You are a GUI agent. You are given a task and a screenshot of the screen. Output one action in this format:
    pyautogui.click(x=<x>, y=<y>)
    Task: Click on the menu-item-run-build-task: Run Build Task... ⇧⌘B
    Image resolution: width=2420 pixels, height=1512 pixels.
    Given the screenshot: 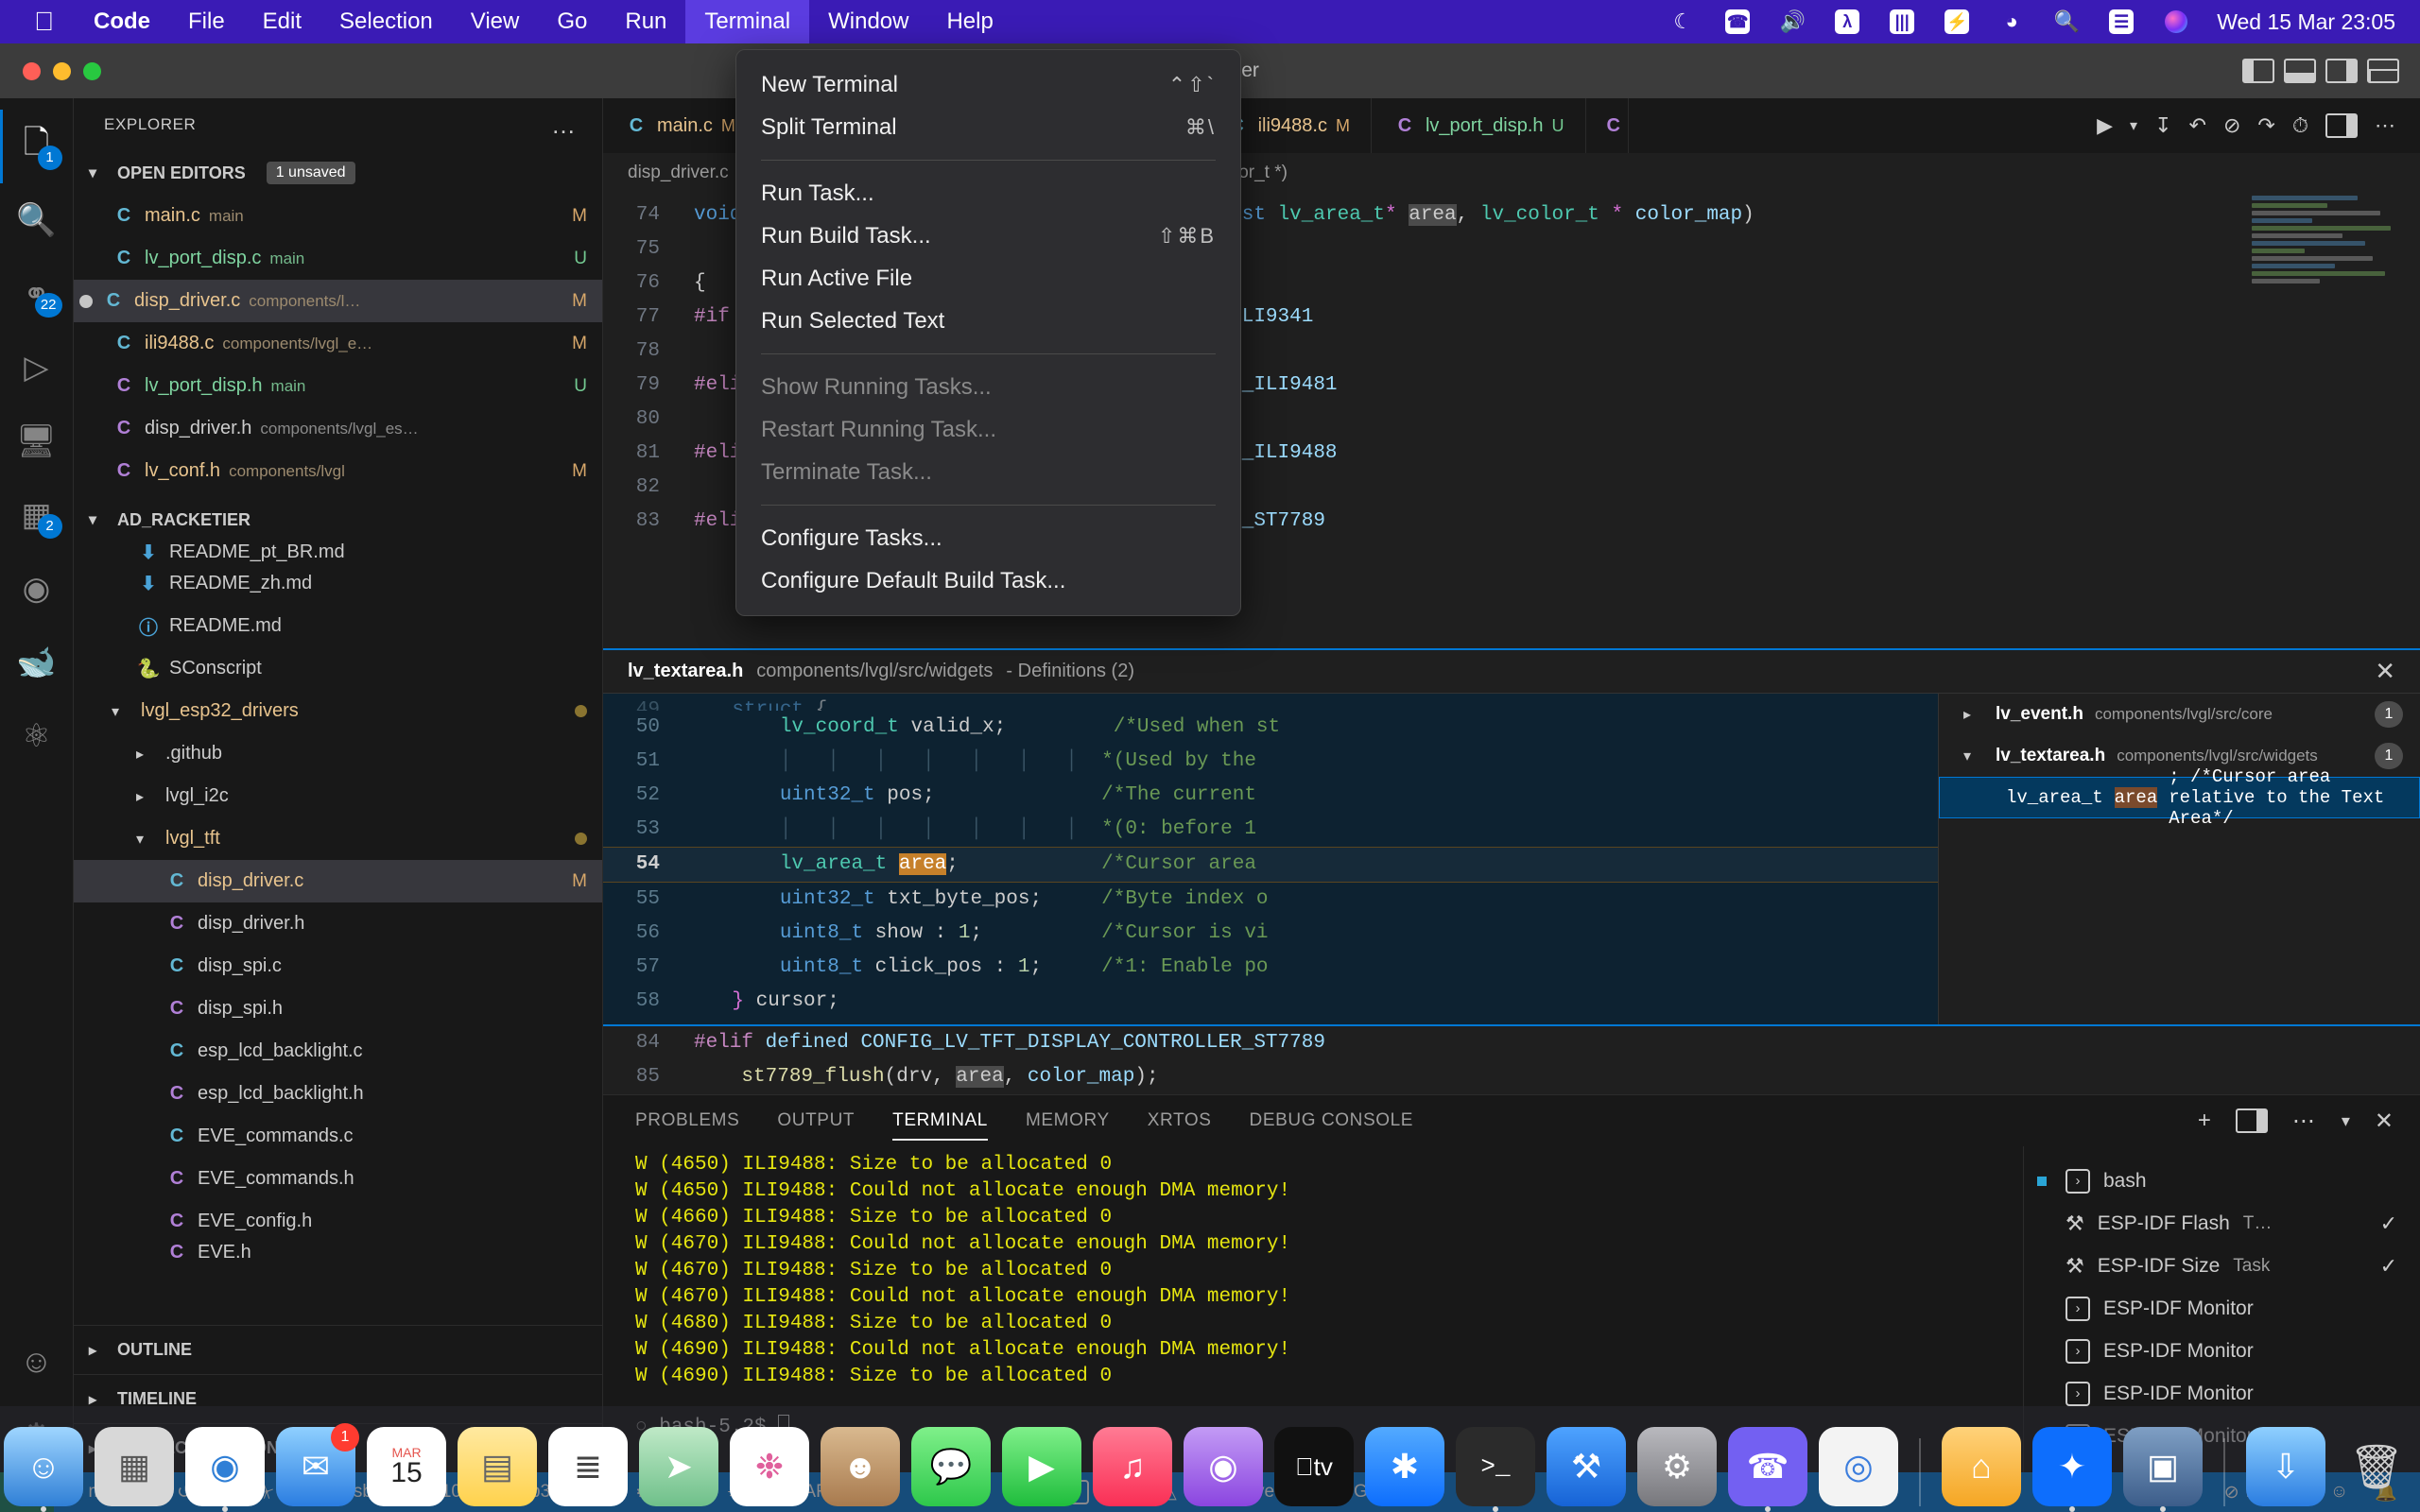 What is the action you would take?
    pyautogui.click(x=988, y=236)
    